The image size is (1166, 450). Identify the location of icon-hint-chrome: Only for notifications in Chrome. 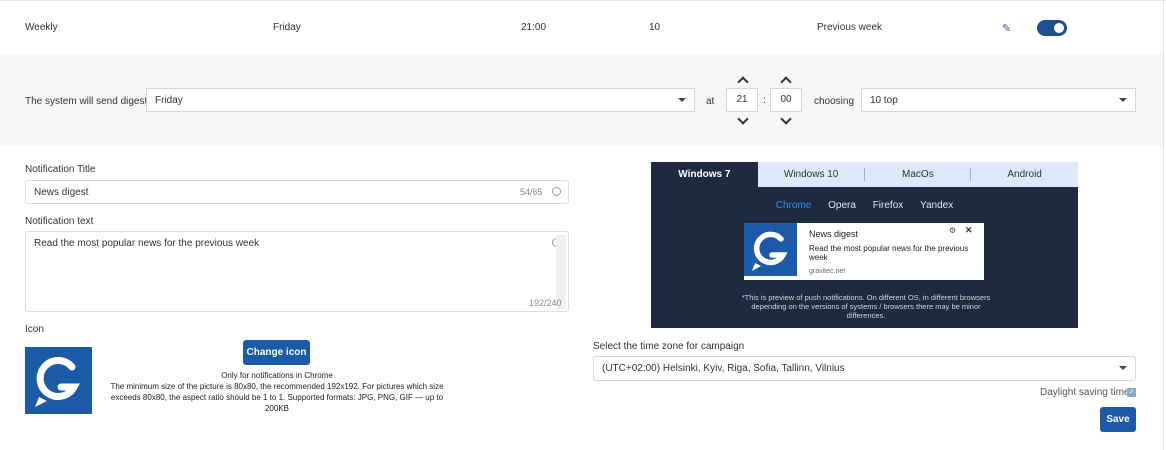
(277, 375).